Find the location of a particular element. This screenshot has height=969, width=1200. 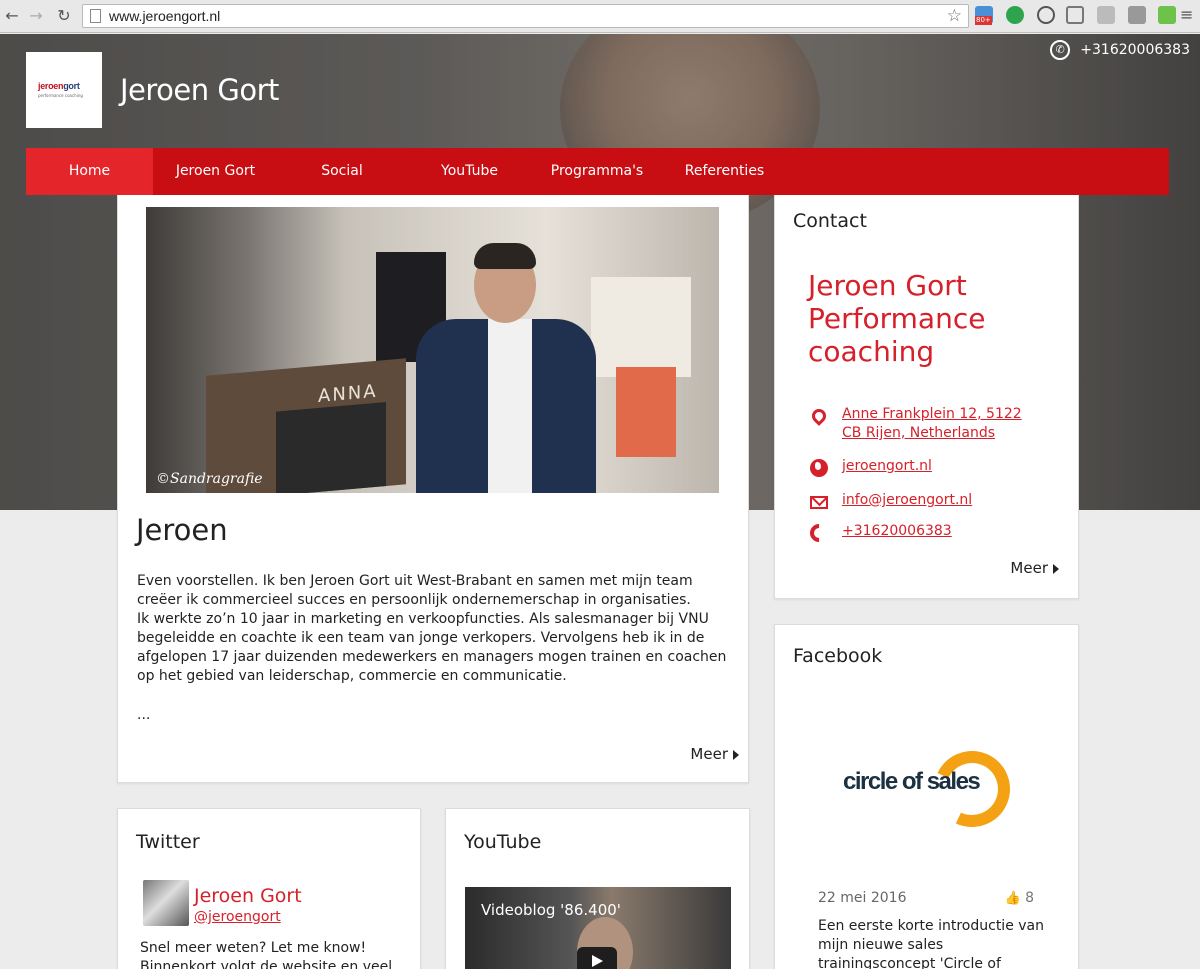

hangouts-icon is located at coordinates (1015, 15).